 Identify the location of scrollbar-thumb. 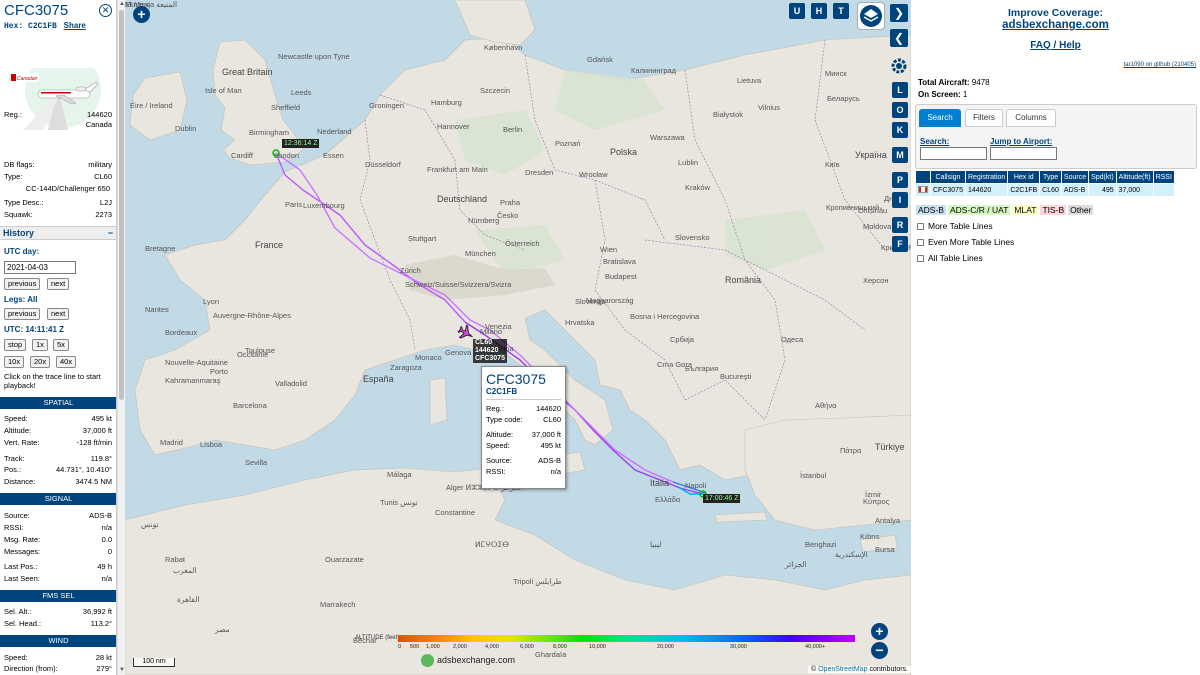
(121, 205).